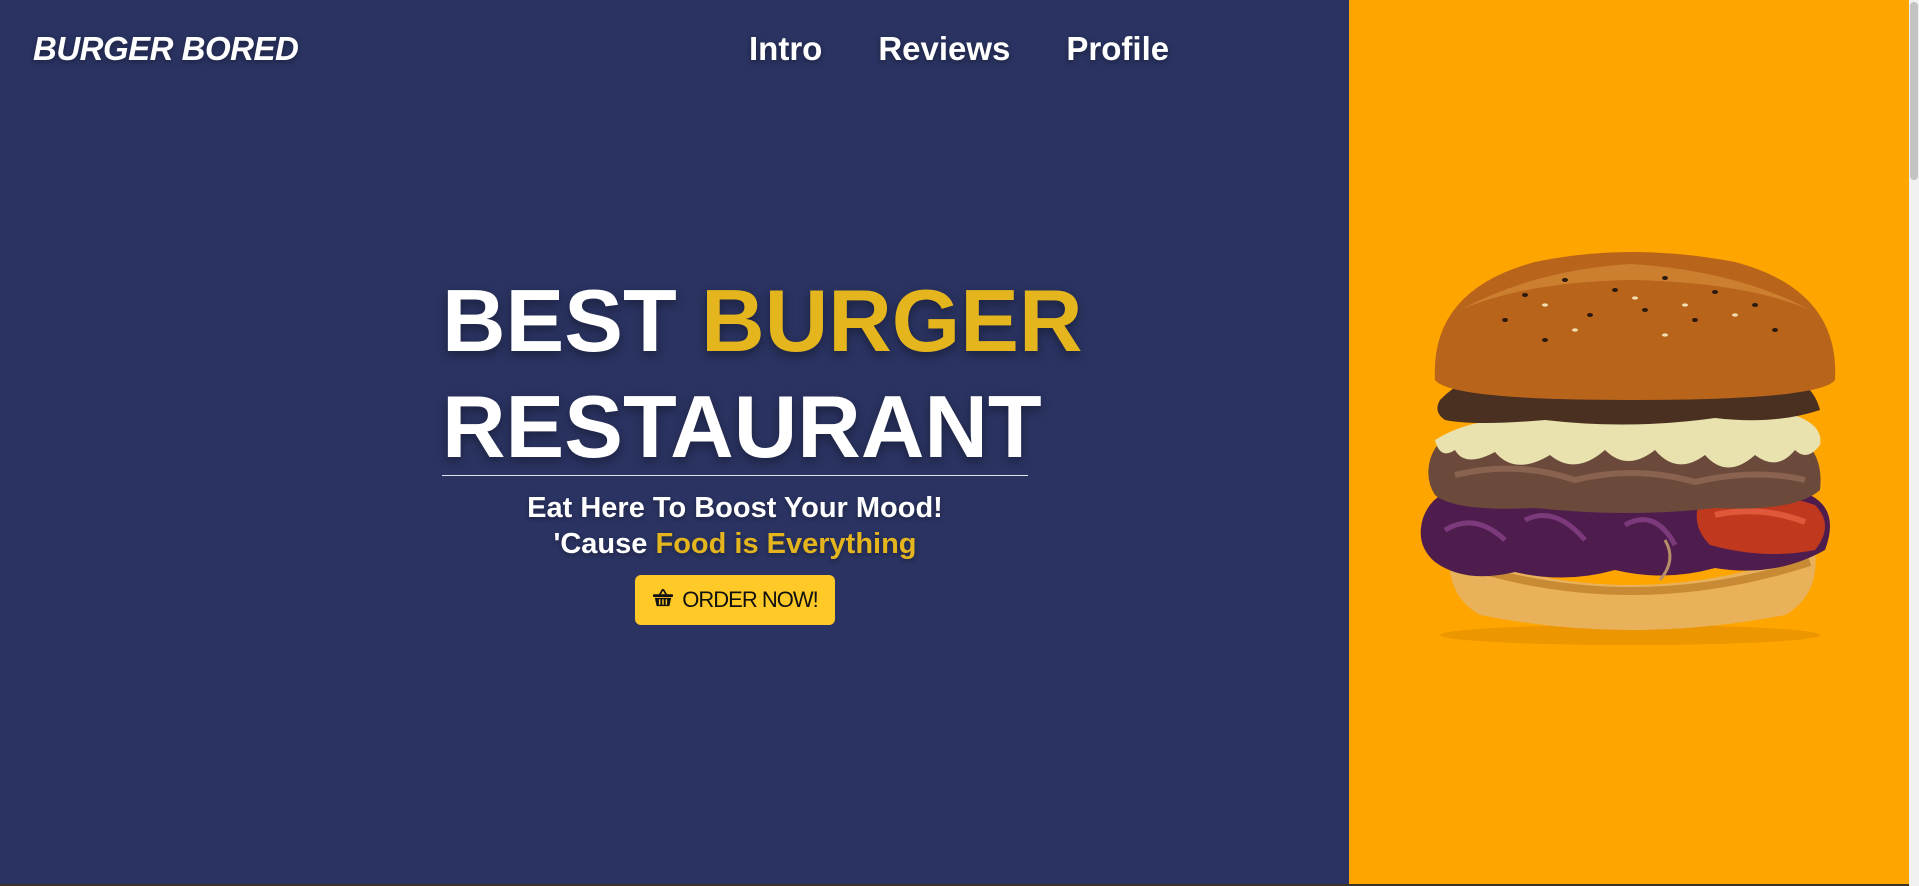 This screenshot has height=886, width=1919. Describe the element at coordinates (663, 600) in the screenshot. I see `shopping-basket-icon` at that location.